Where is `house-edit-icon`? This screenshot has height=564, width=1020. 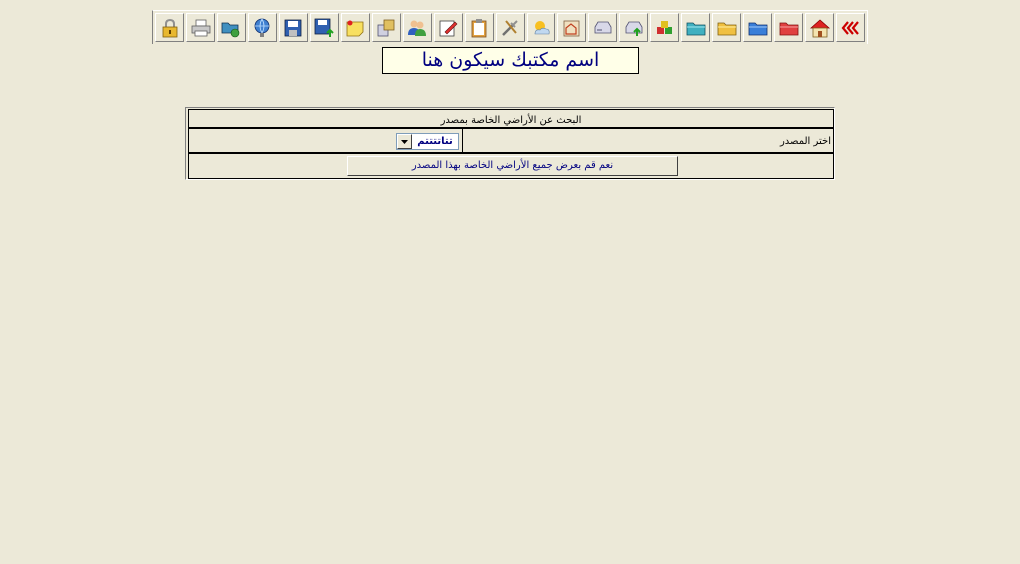 house-edit-icon is located at coordinates (572, 27).